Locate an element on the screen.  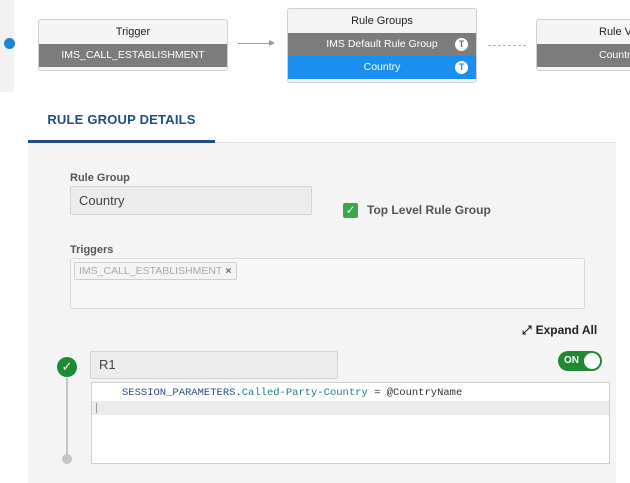
rule-group-item-country: Country T is located at coordinates (382, 67).